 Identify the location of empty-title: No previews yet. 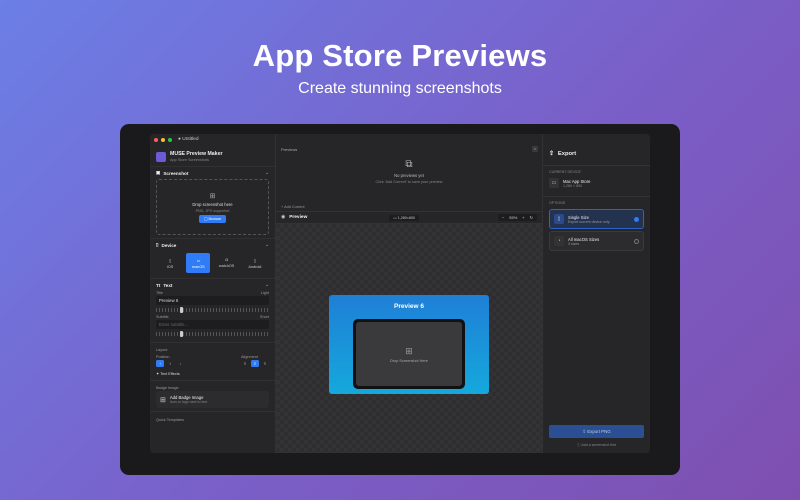
(409, 175).